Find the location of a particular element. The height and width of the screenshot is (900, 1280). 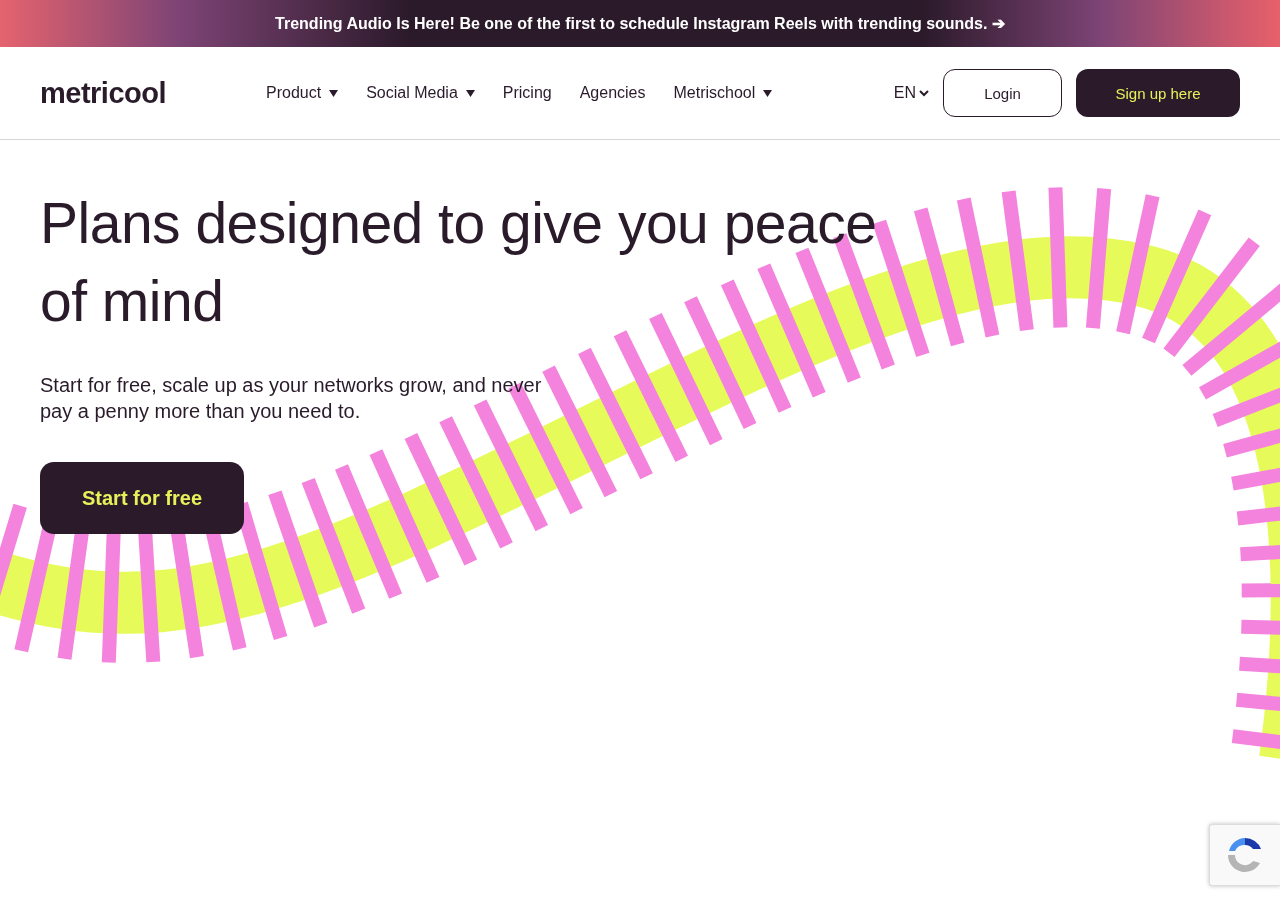

nav-item: Social Media is located at coordinates (420, 93).